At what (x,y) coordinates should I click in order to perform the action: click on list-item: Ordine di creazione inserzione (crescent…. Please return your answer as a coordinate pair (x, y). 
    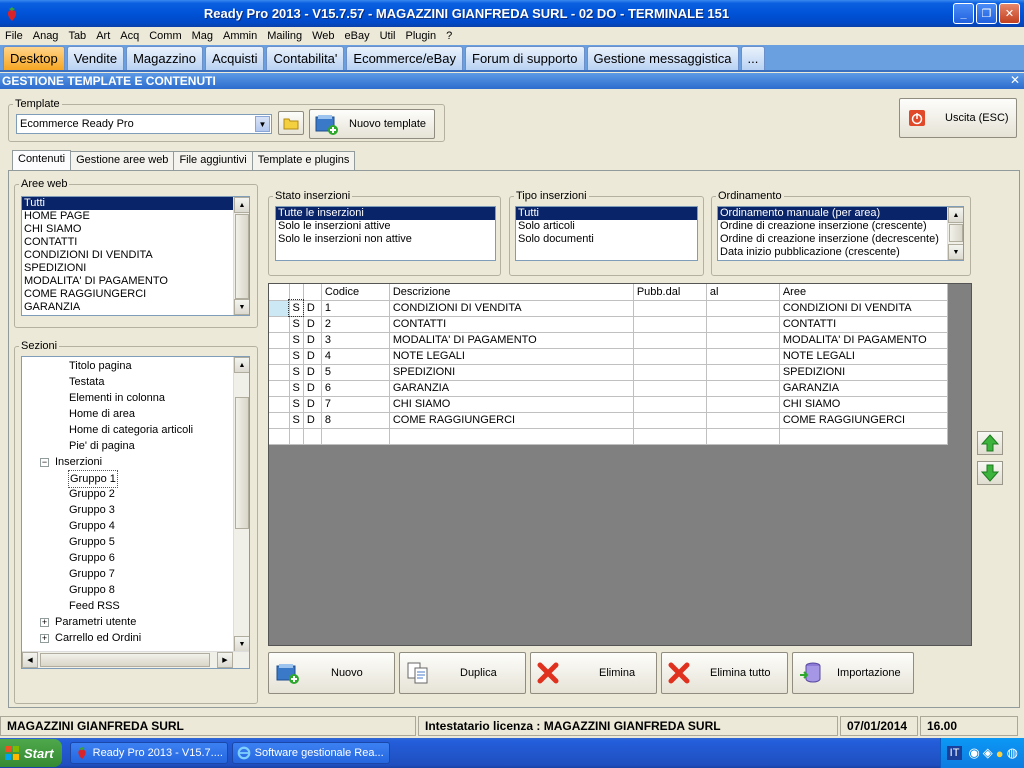
    Looking at the image, I should click on (840, 226).